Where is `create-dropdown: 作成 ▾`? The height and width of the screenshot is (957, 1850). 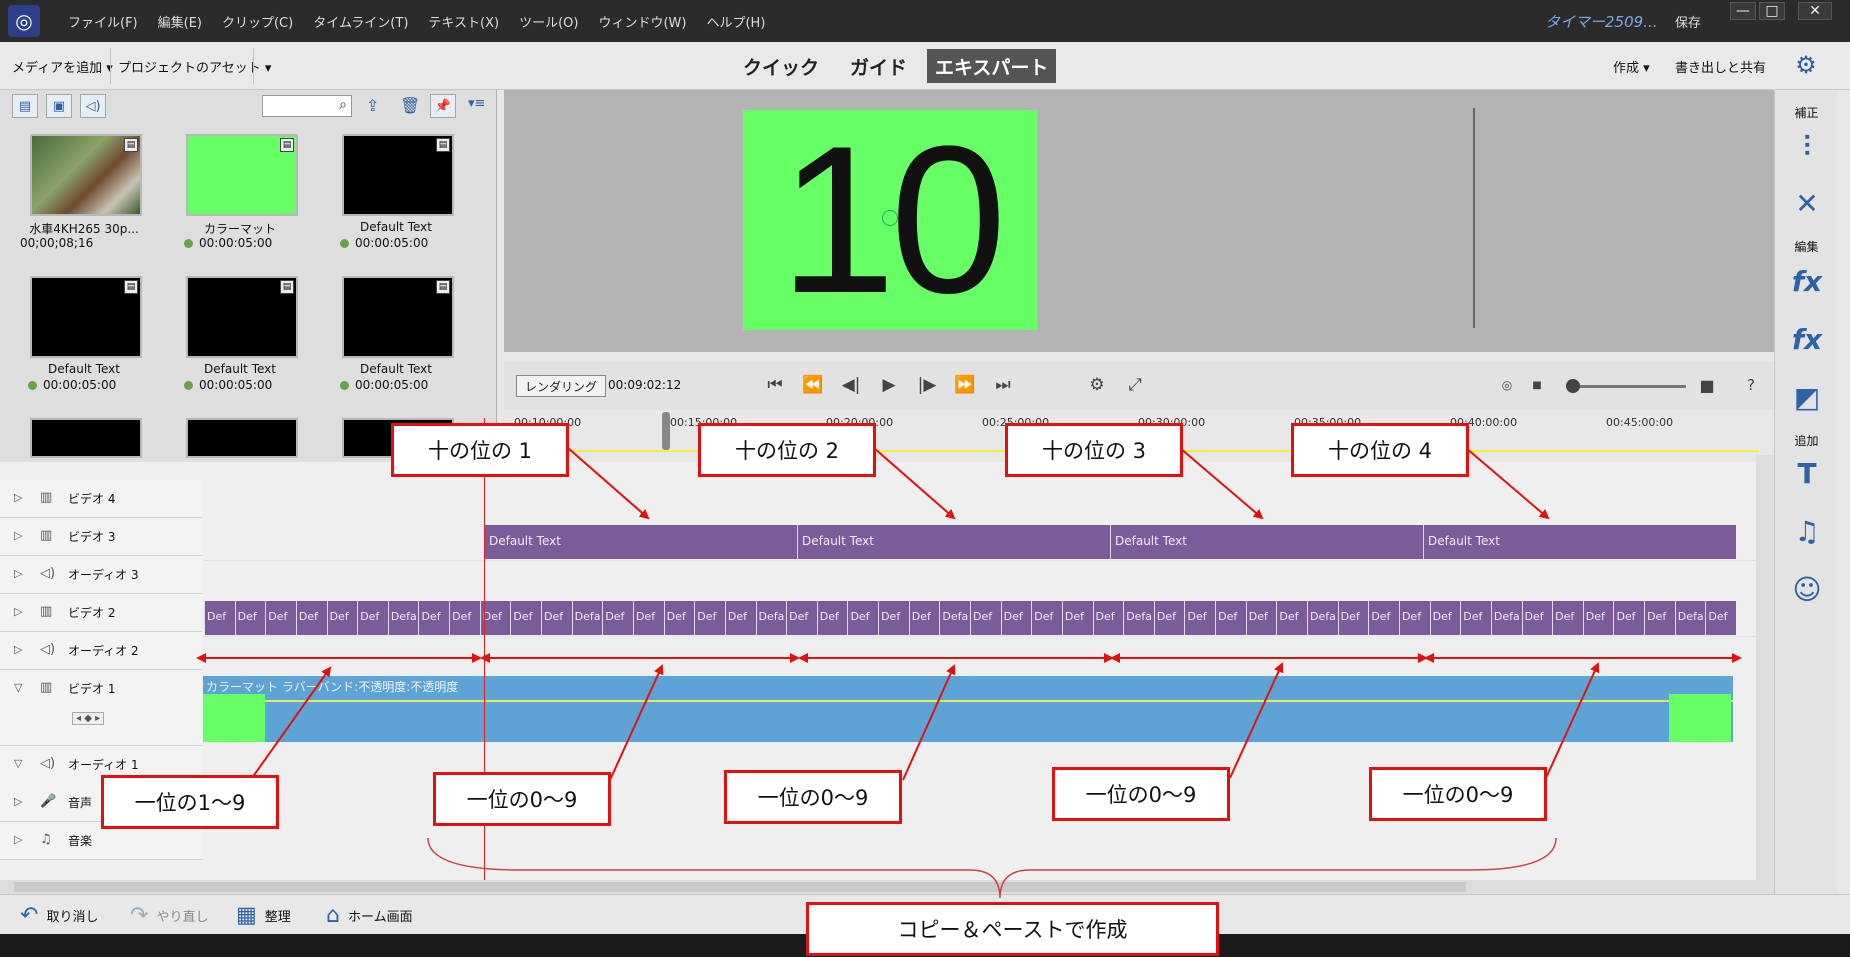 create-dropdown: 作成 ▾ is located at coordinates (1631, 66).